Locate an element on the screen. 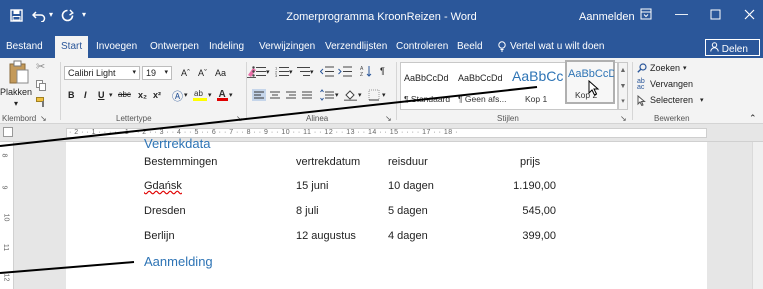 The height and width of the screenshot is (289, 763). tell-me-input: Vertel wat u wilt doen is located at coordinates (557, 46).